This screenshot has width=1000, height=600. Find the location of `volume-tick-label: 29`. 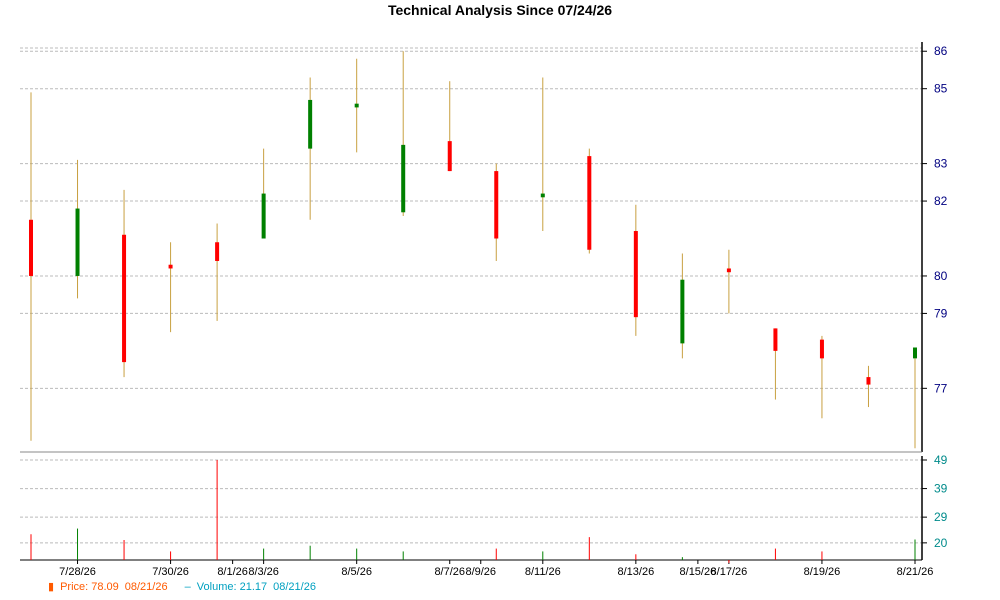

volume-tick-label: 29 is located at coordinates (941, 517).